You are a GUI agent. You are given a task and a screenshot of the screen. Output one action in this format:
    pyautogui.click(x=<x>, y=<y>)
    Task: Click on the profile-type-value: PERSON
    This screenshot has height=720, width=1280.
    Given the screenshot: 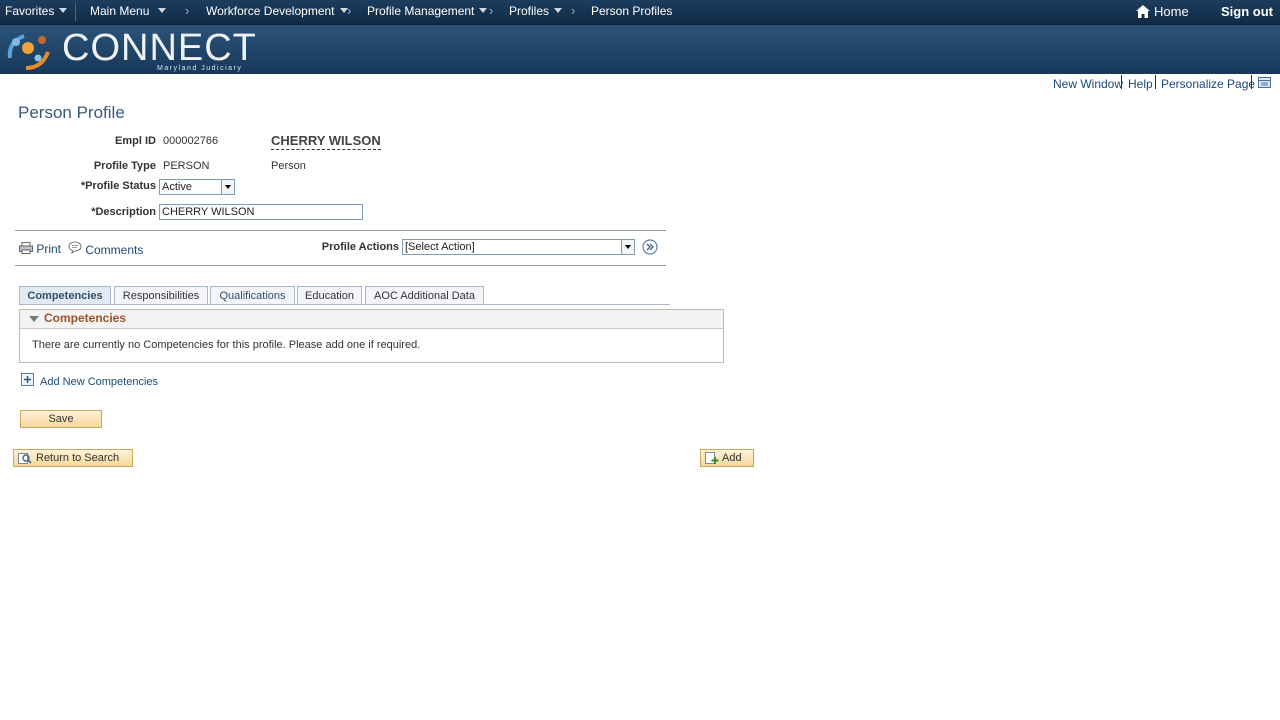 What is the action you would take?
    pyautogui.click(x=186, y=166)
    